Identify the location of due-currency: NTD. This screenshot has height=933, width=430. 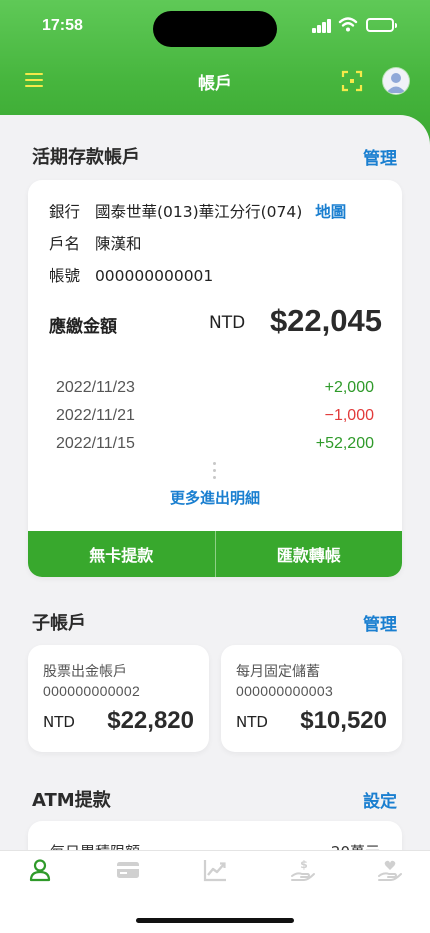
(227, 323).